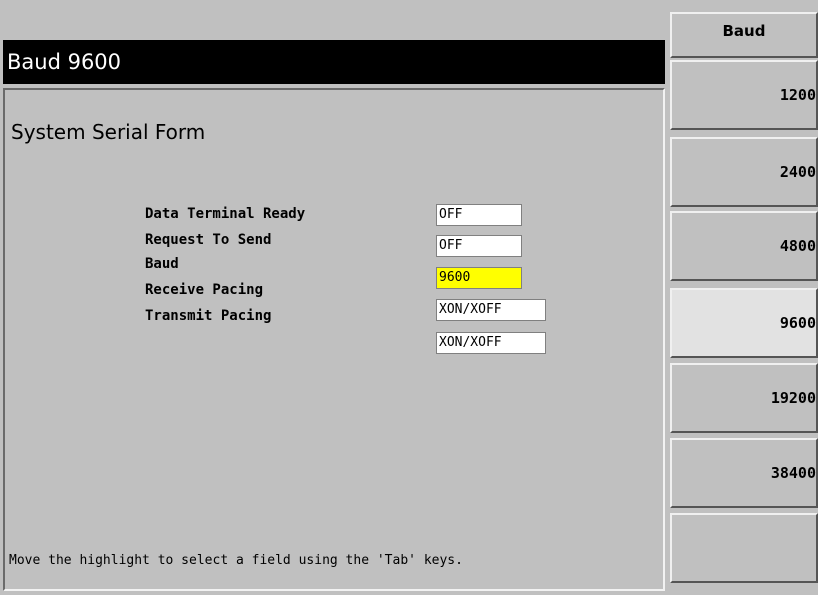 This screenshot has height=595, width=818. I want to click on form-title: System Serial Form, so click(108, 132).